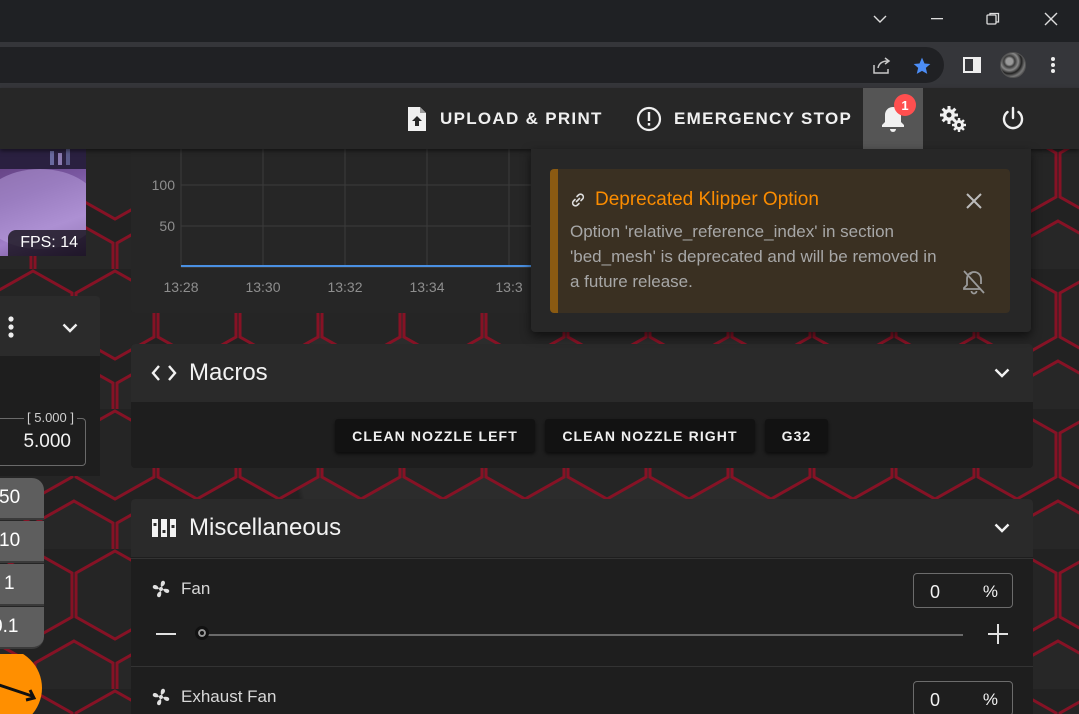 Image resolution: width=1079 pixels, height=714 pixels. What do you see at coordinates (972, 65) in the screenshot?
I see `side-panel-icon` at bounding box center [972, 65].